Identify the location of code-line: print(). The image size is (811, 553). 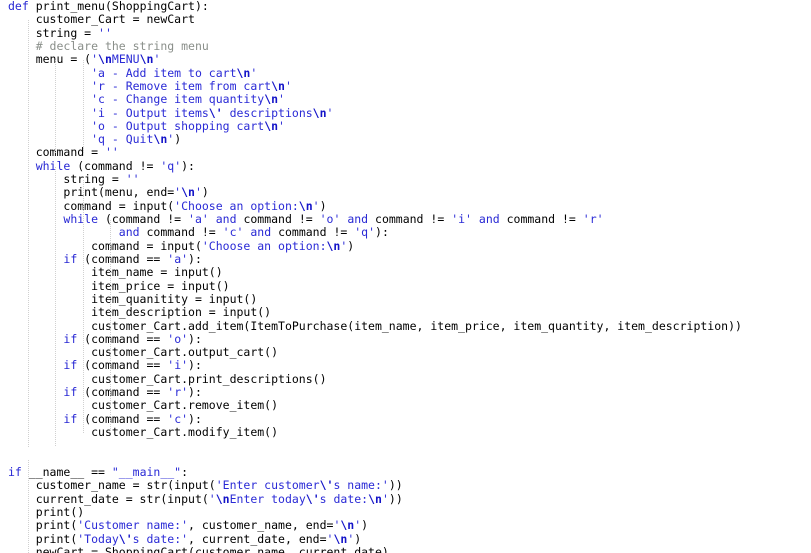
(405, 512).